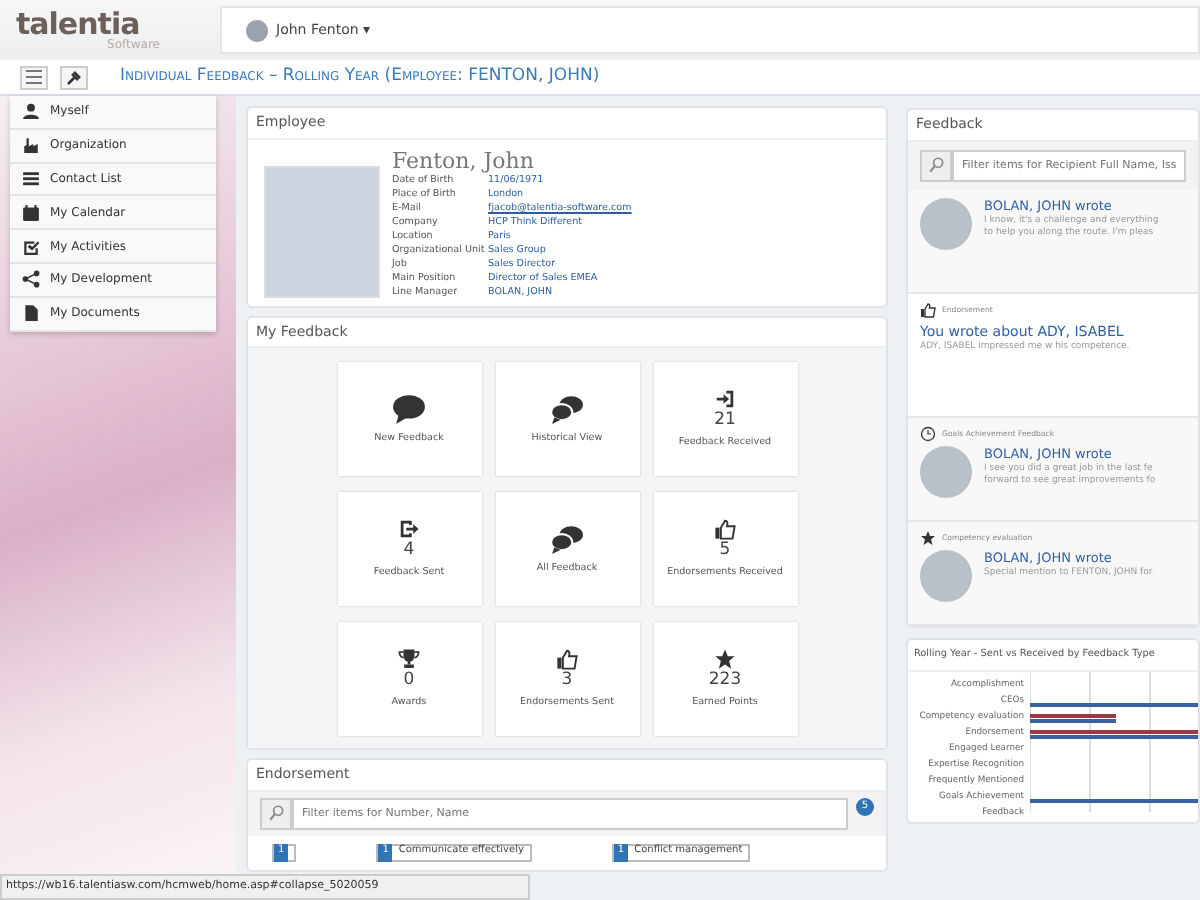 This screenshot has height=900, width=1200. What do you see at coordinates (409, 551) in the screenshot?
I see `tile-count: 4` at bounding box center [409, 551].